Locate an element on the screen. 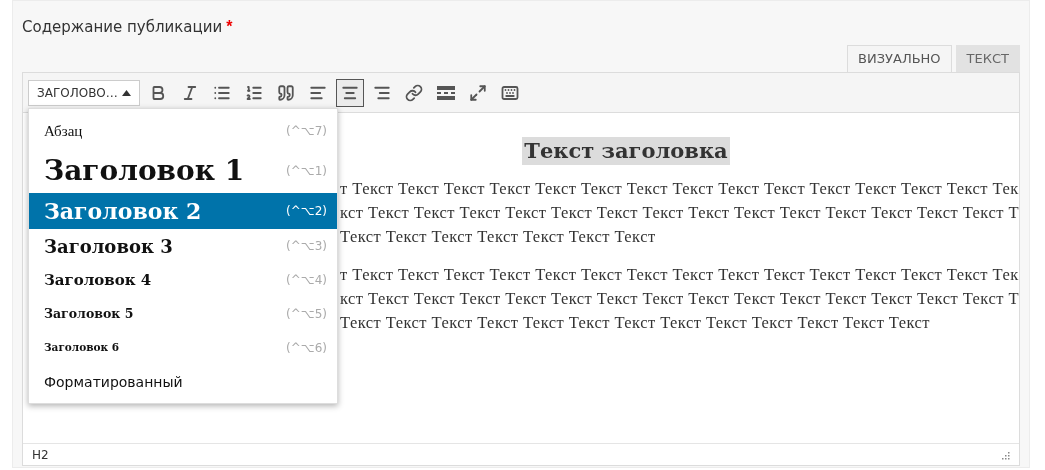 The image size is (1045, 470). format-menu-item: Заголовок 6 (^⌥6) is located at coordinates (183, 348).